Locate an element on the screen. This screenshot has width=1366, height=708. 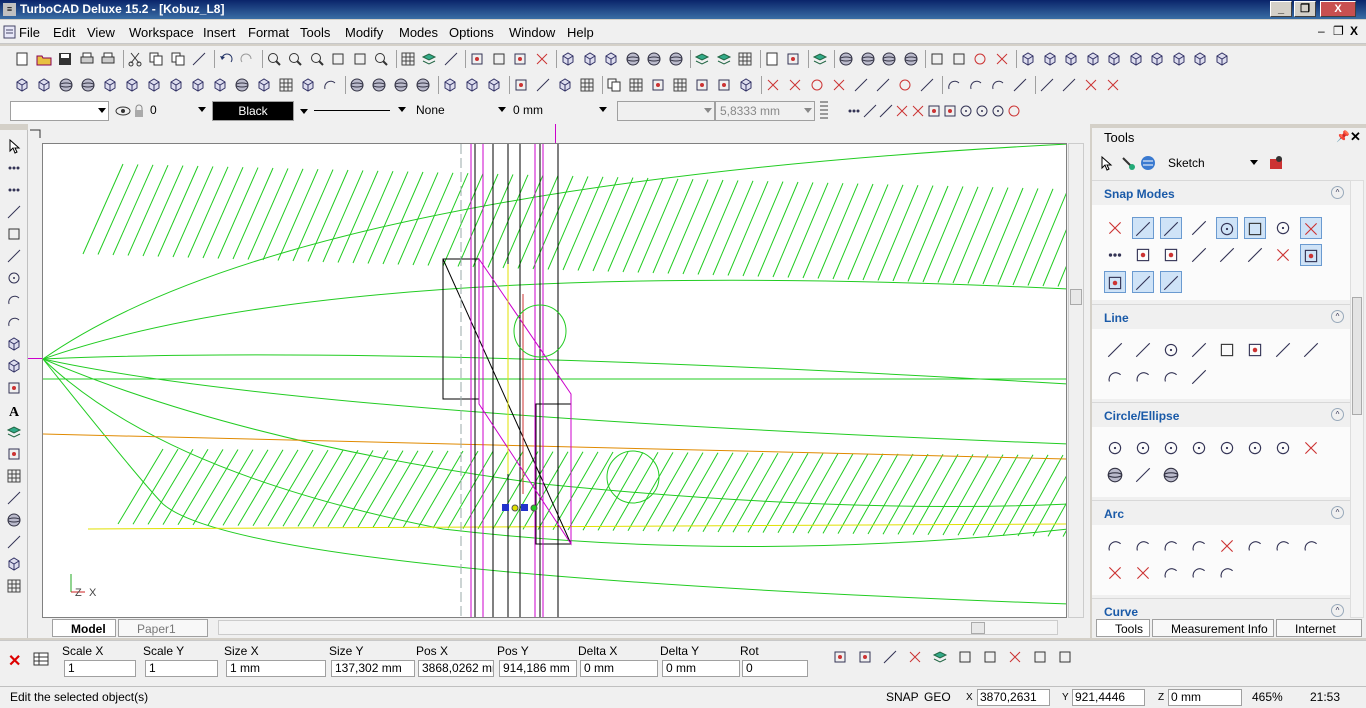
snap-mode-9-icon is located at coordinates (982, 111).